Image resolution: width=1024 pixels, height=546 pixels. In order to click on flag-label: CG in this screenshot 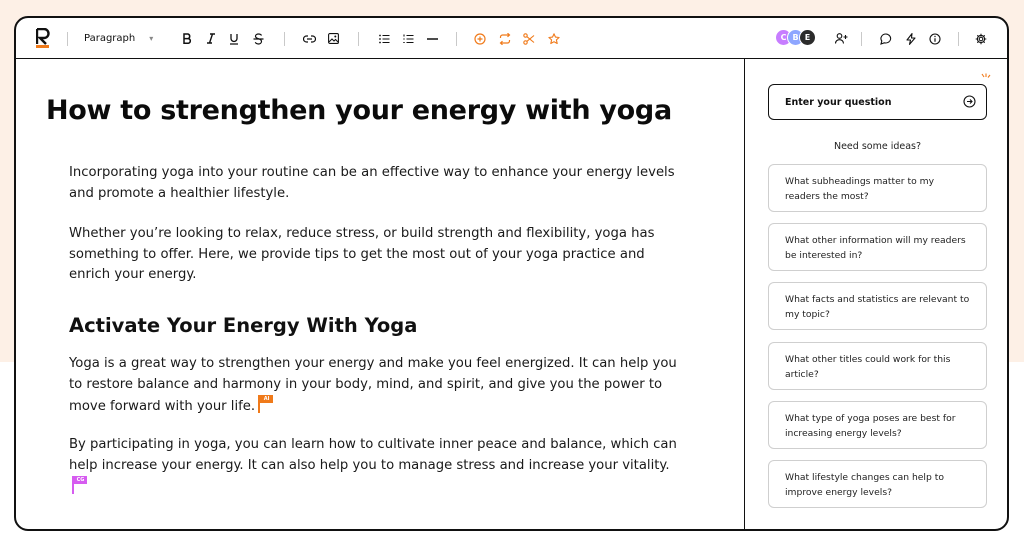, I will do `click(80, 480)`.